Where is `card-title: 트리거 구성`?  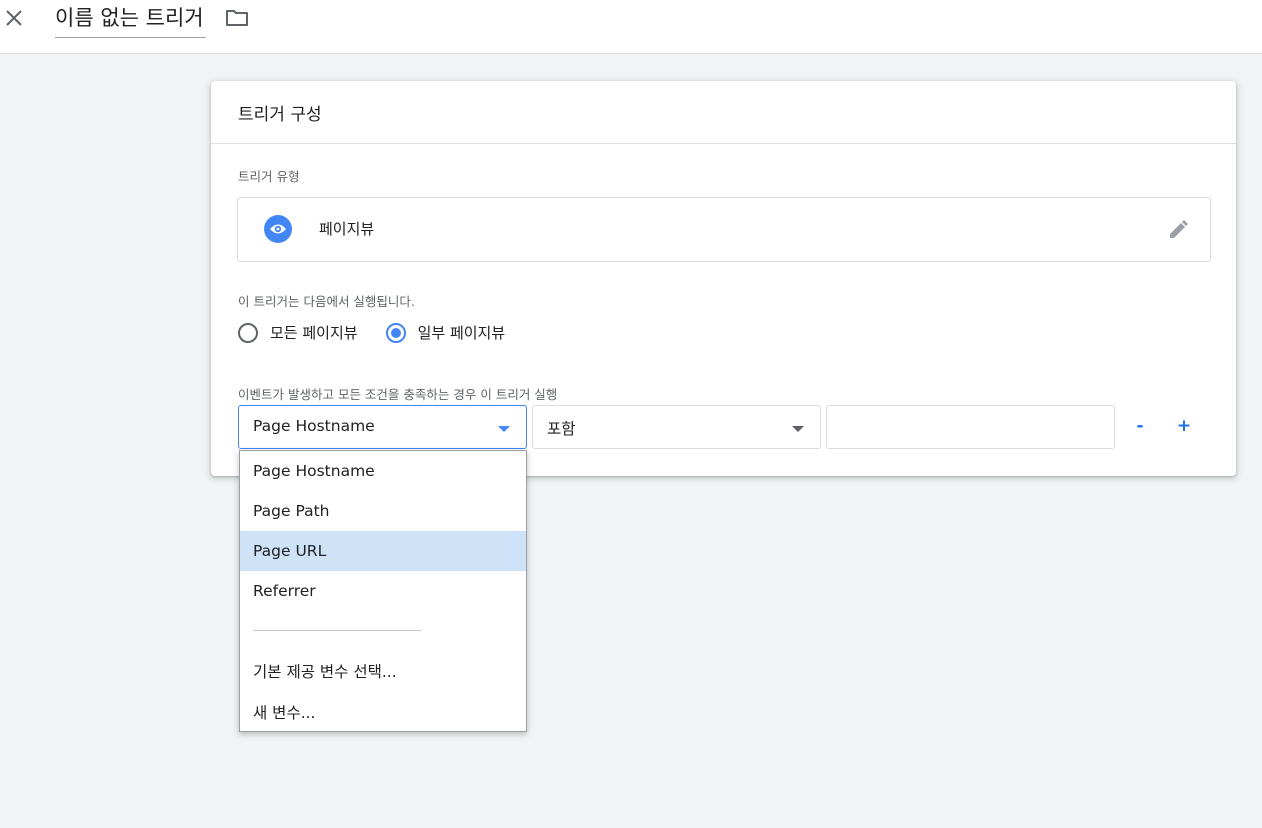 card-title: 트리거 구성 is located at coordinates (723, 112).